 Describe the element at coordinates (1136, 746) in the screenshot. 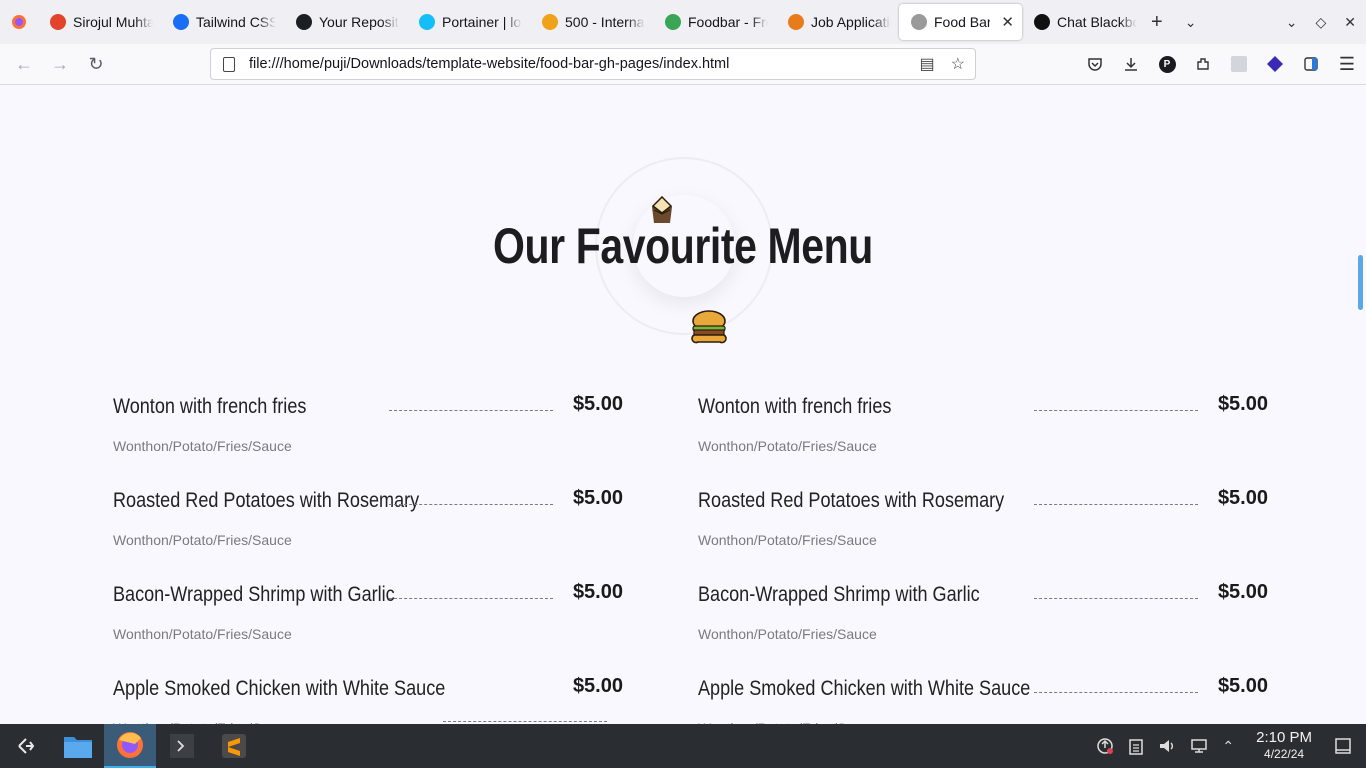

I see `clipboard-icon` at that location.